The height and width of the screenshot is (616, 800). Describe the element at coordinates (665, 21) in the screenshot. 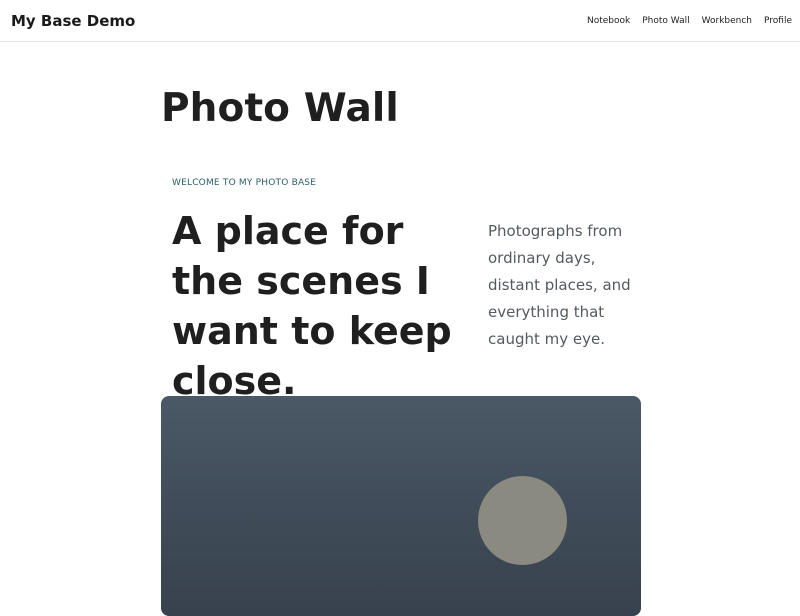

I see `nav-link-photo-wall: Photo Wall` at that location.